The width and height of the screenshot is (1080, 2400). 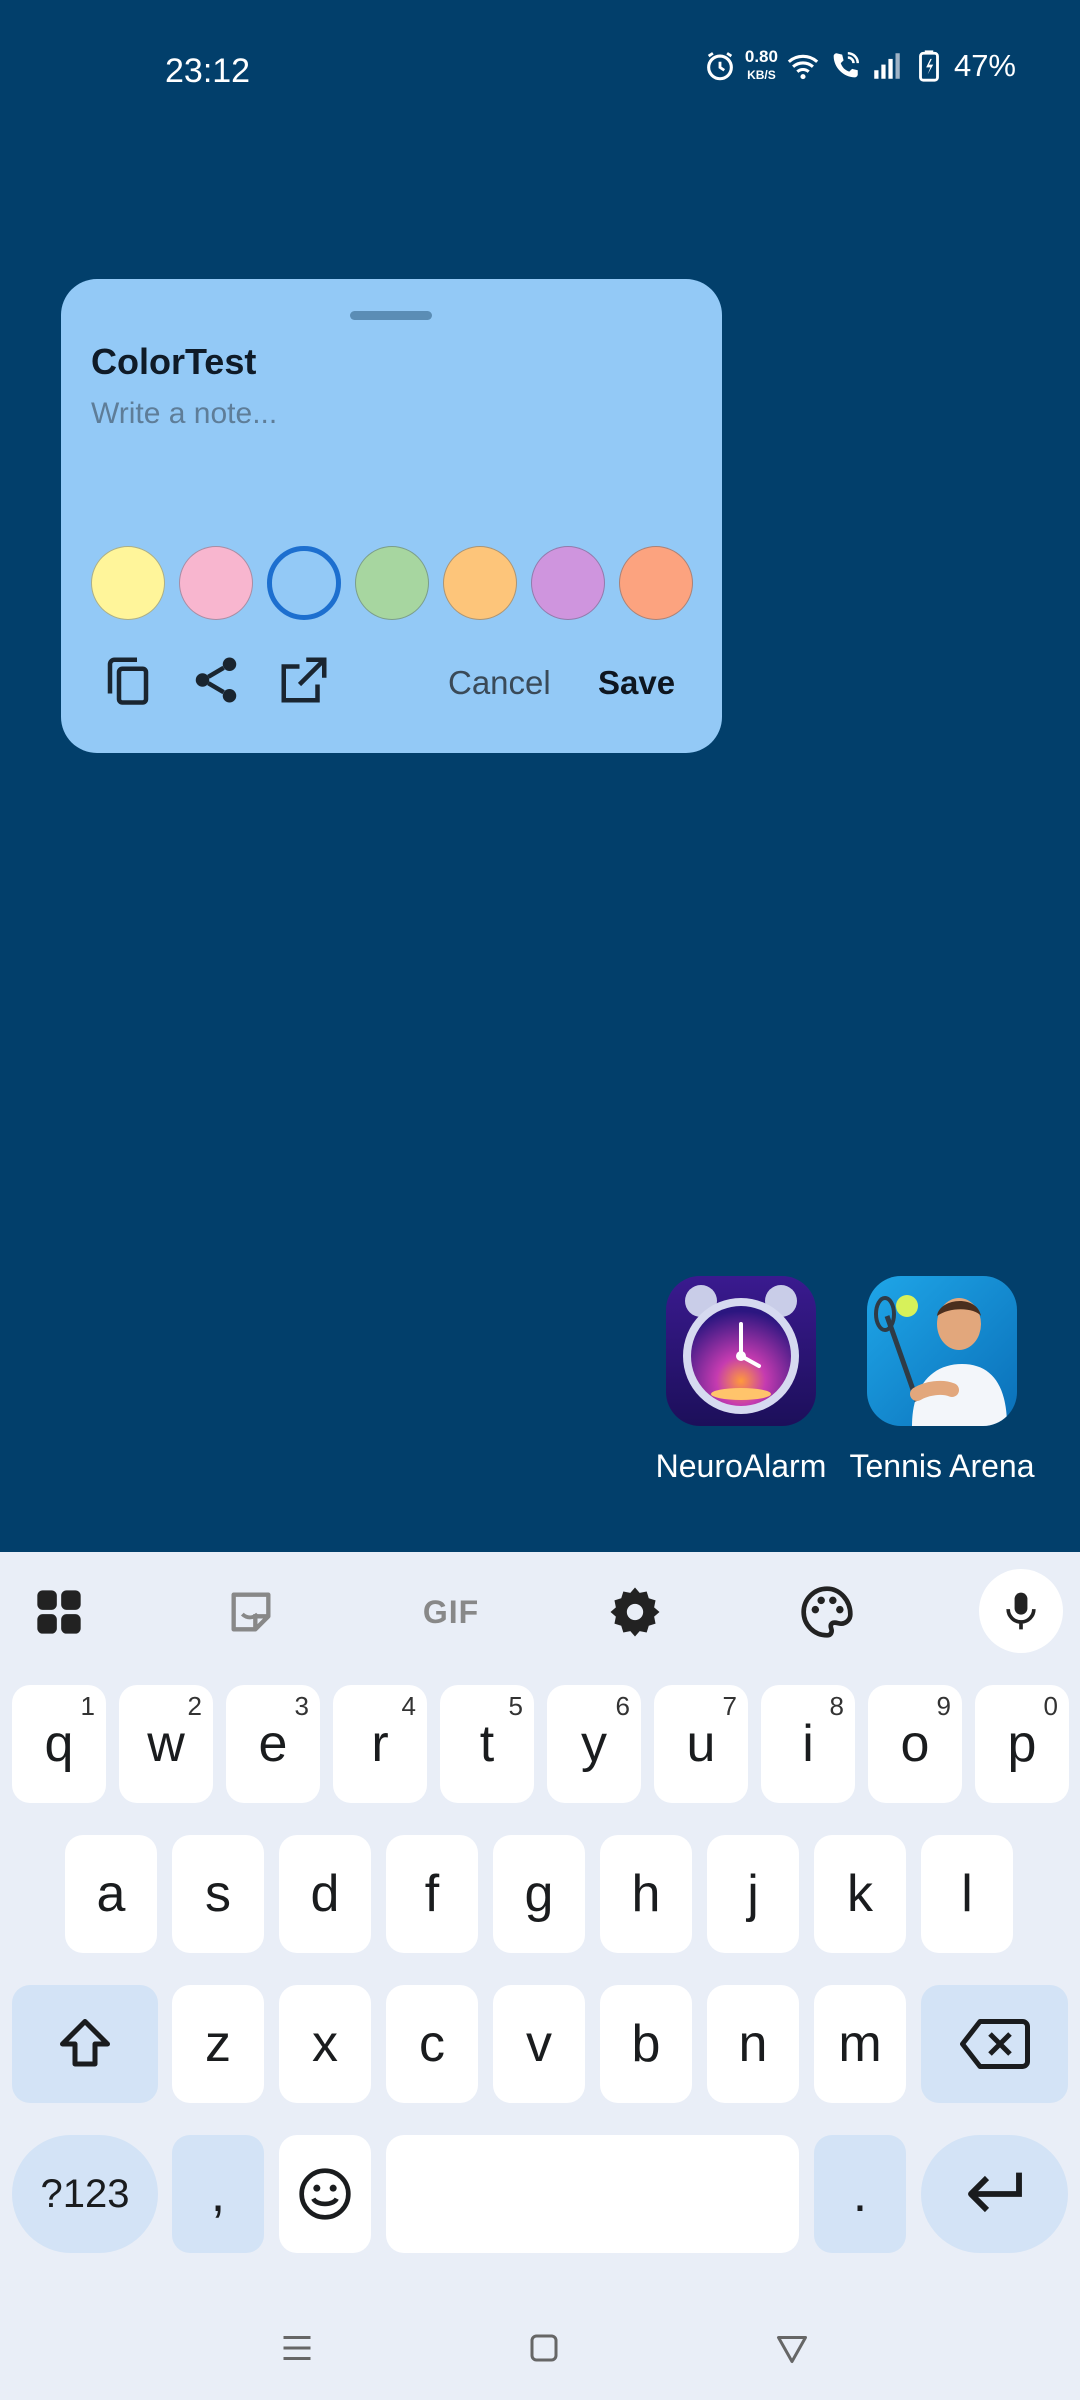 I want to click on key-label: l, so click(x=967, y=1894).